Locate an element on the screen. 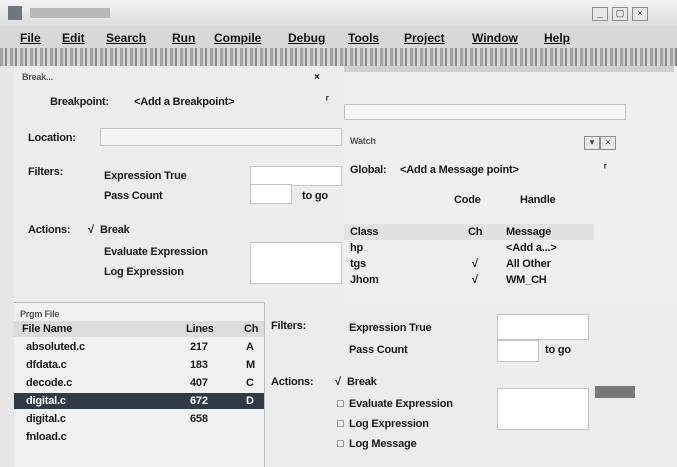 This screenshot has width=677, height=467. title-bar: _ ▢ × is located at coordinates (338, 13).